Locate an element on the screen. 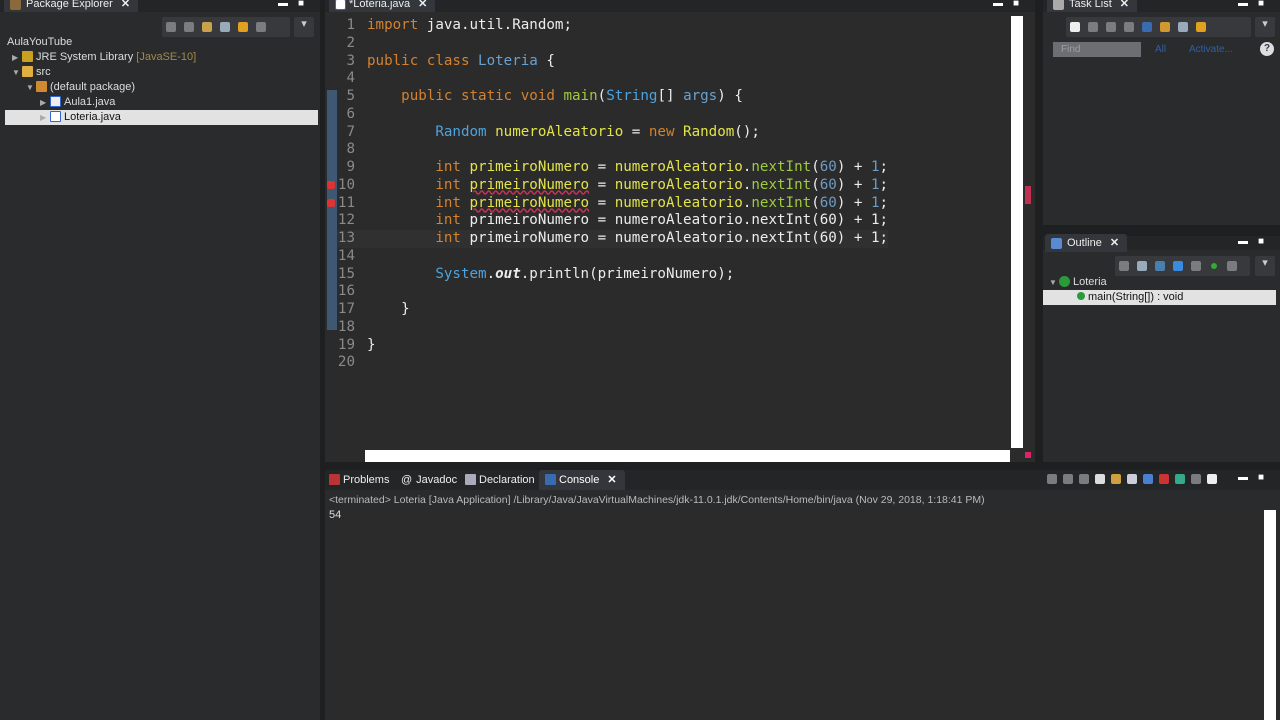 This screenshot has height=720, width=1280. tab-console: Console ✕ is located at coordinates (582, 480).